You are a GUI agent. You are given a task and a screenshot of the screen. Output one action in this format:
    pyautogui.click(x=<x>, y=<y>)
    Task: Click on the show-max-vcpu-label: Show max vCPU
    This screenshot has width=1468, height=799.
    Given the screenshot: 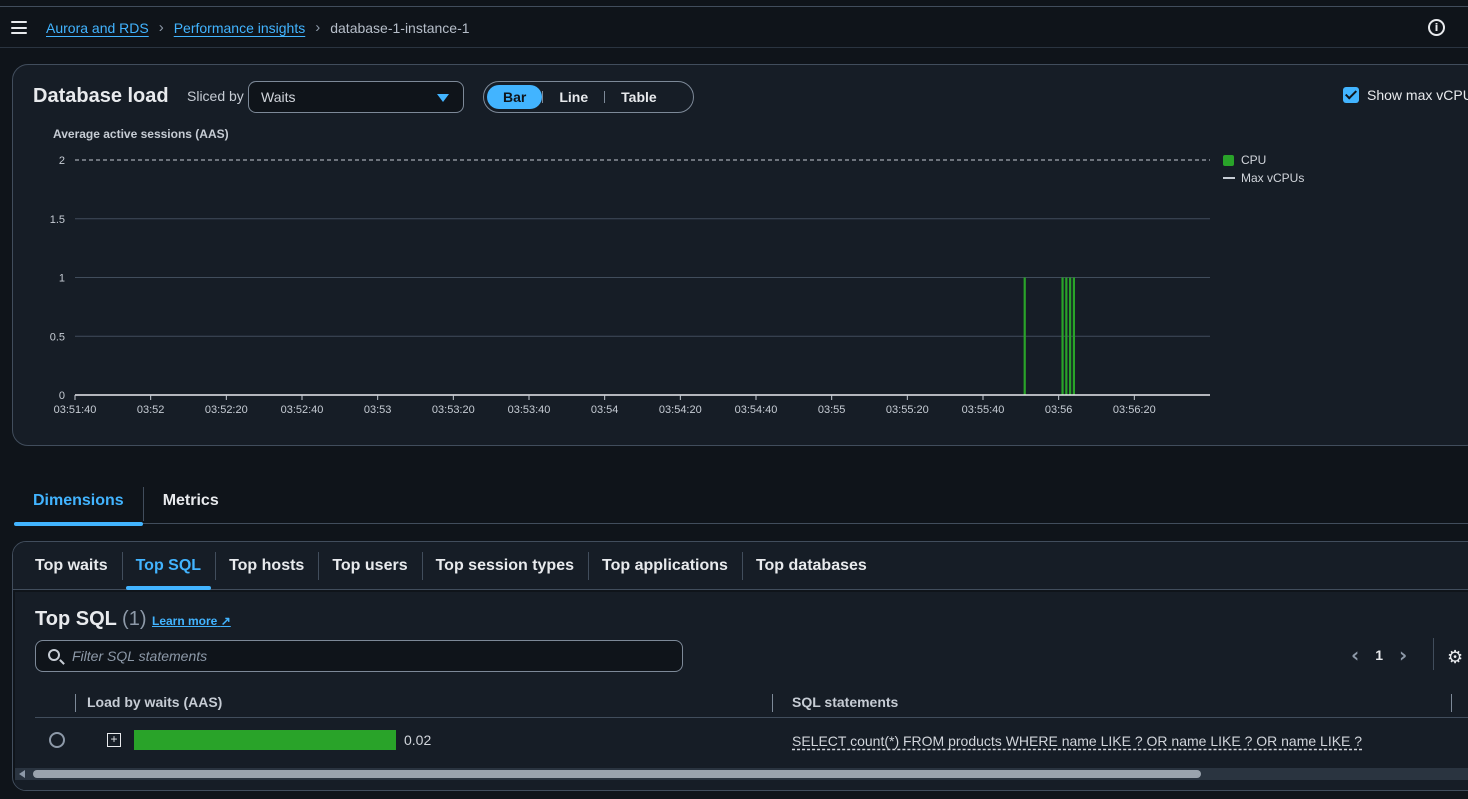 What is the action you would take?
    pyautogui.click(x=1417, y=95)
    